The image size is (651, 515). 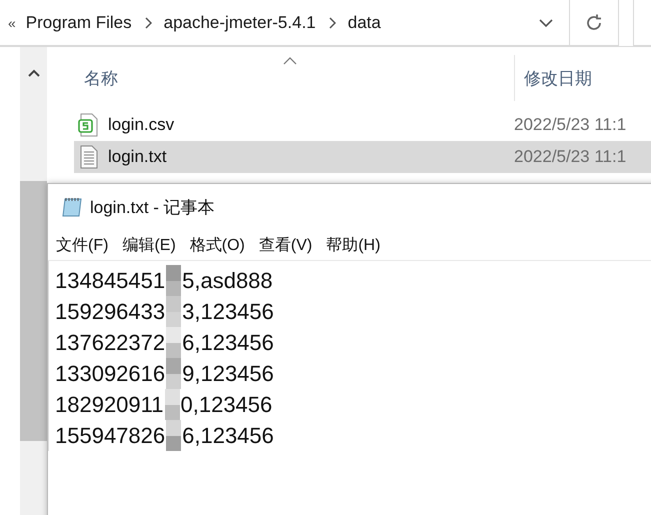 What do you see at coordinates (110, 281) in the screenshot?
I see `text-line: 134845451` at bounding box center [110, 281].